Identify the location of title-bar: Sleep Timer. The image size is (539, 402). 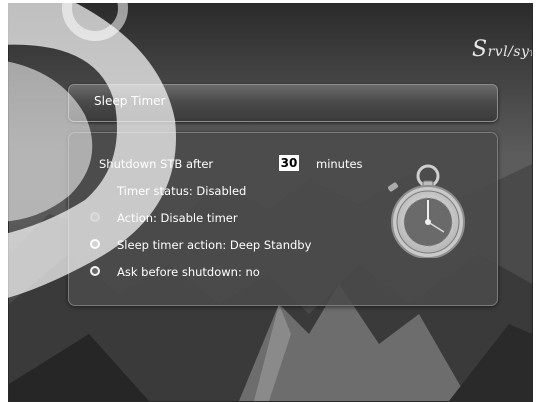
(283, 103).